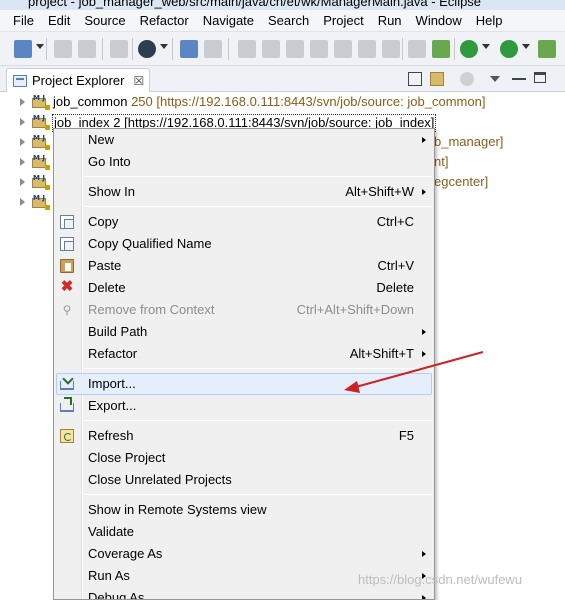 Image resolution: width=565 pixels, height=600 pixels. Describe the element at coordinates (244, 222) in the screenshot. I see `menu-item-copy: Copy Ctrl+C` at that location.